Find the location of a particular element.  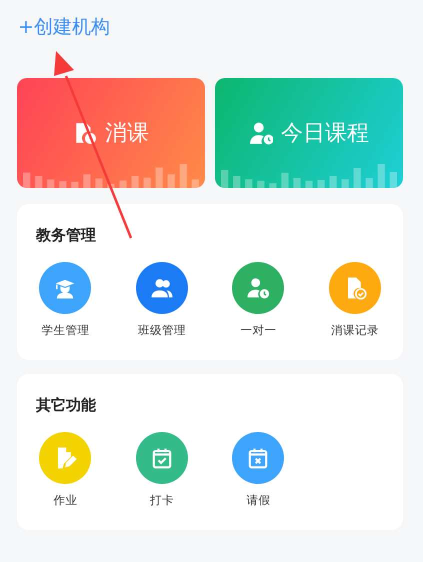

feature-button: 一对一 is located at coordinates (258, 300).